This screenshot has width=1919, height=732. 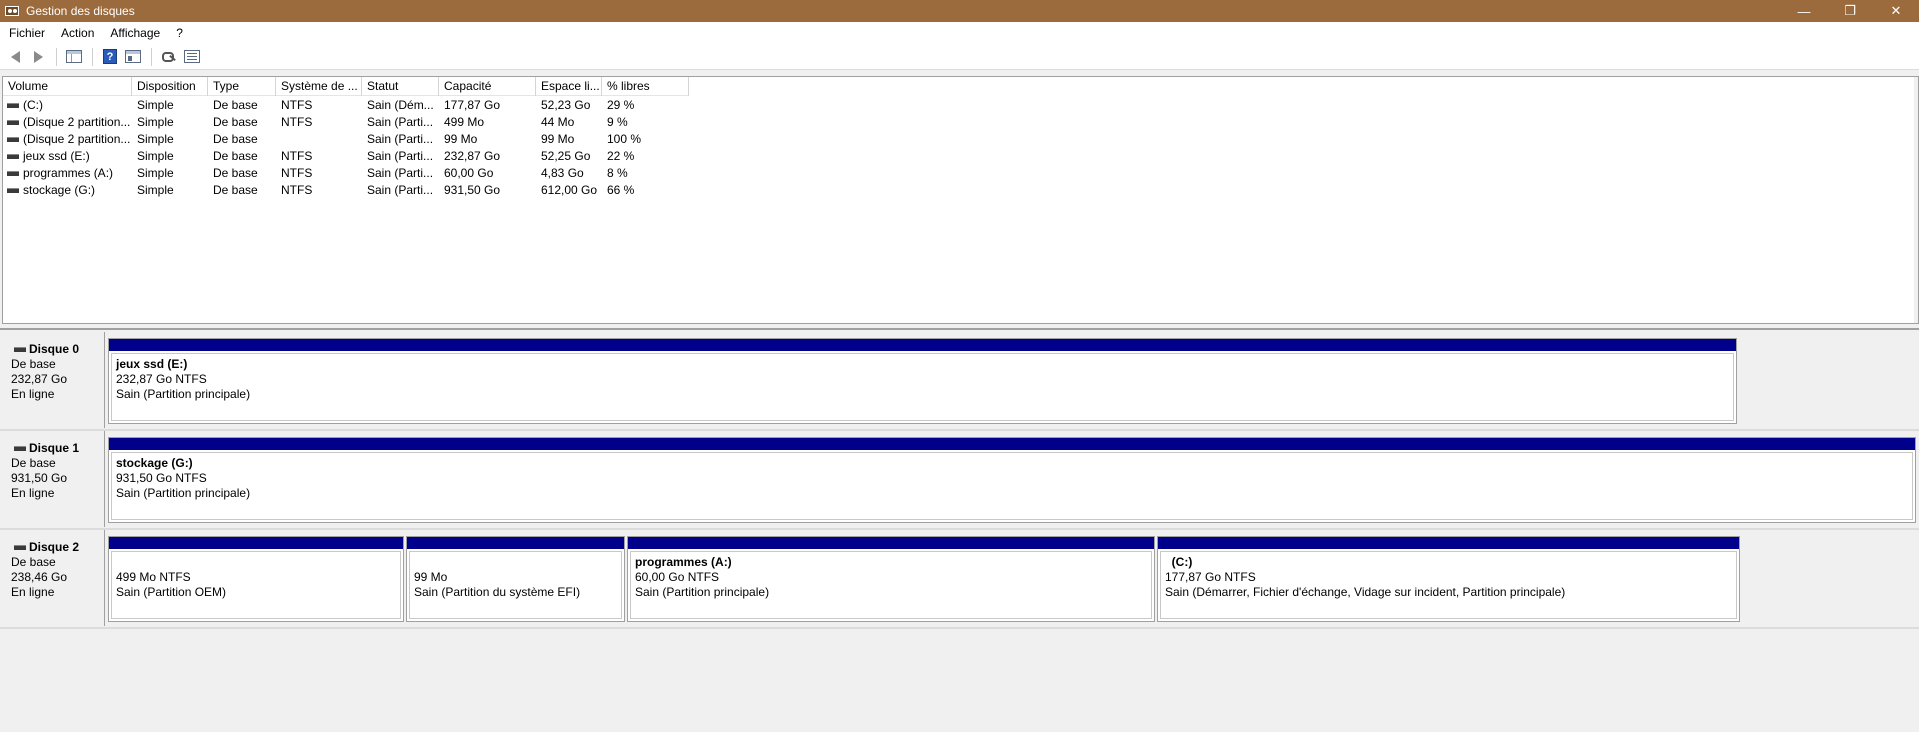 I want to click on cell-volume: stockage (G:), so click(x=67, y=190).